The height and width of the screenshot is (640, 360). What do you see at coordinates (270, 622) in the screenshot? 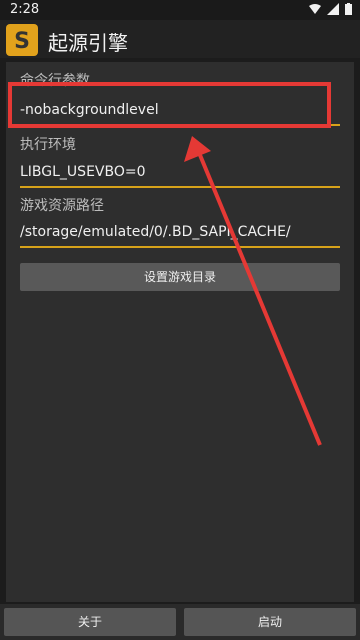
I see `start-button: 启动` at bounding box center [270, 622].